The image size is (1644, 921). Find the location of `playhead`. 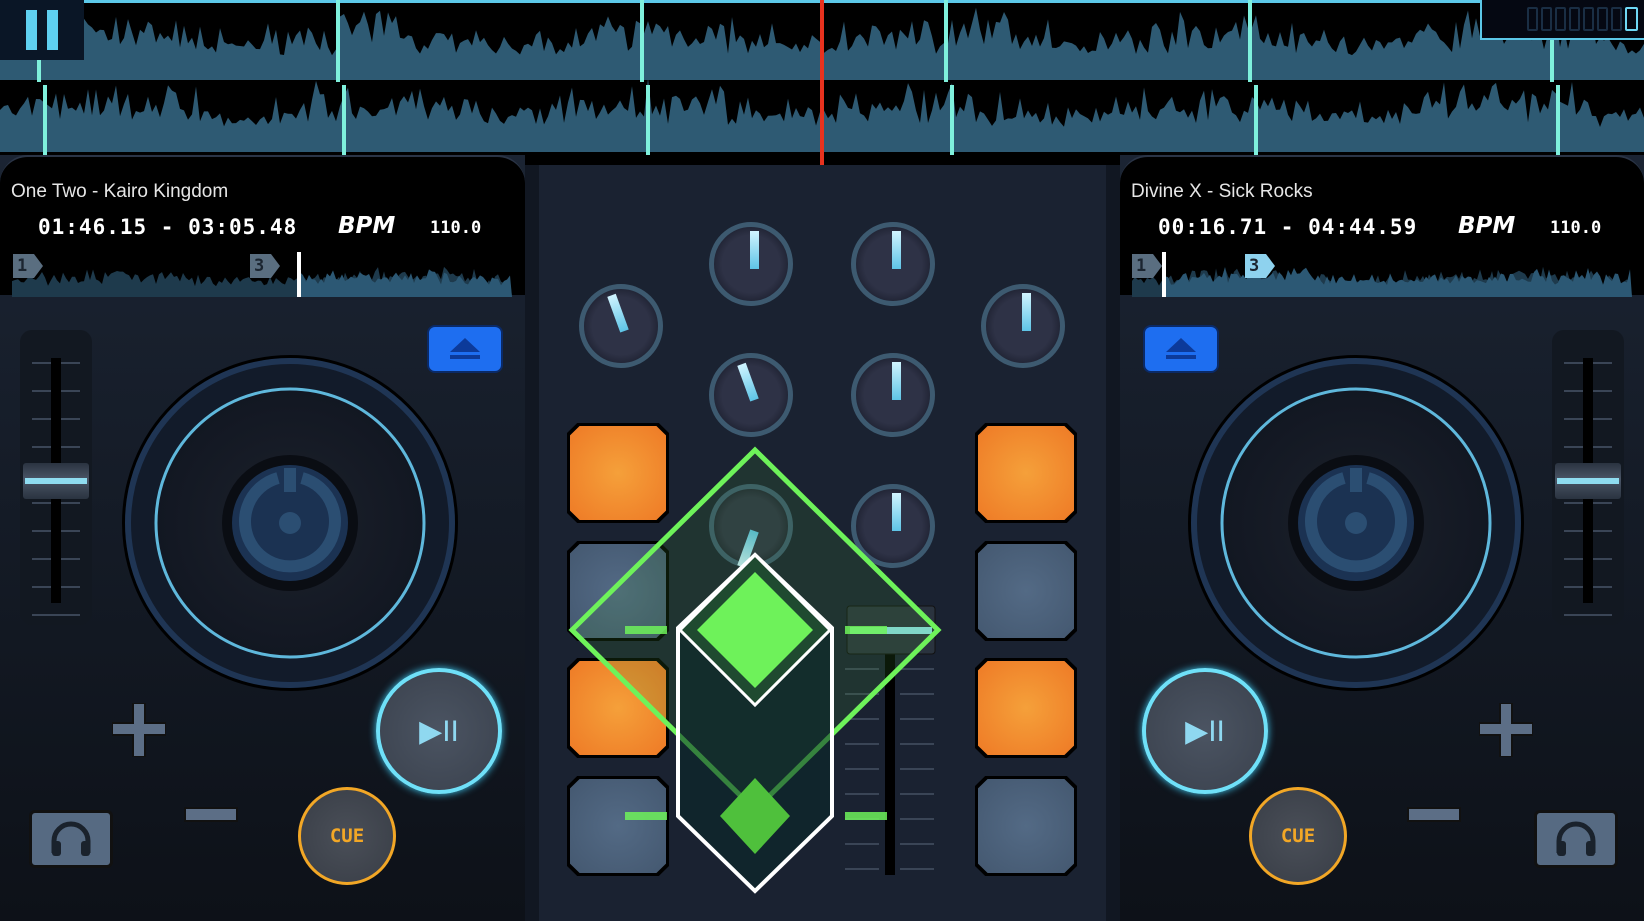

playhead is located at coordinates (822, 82).